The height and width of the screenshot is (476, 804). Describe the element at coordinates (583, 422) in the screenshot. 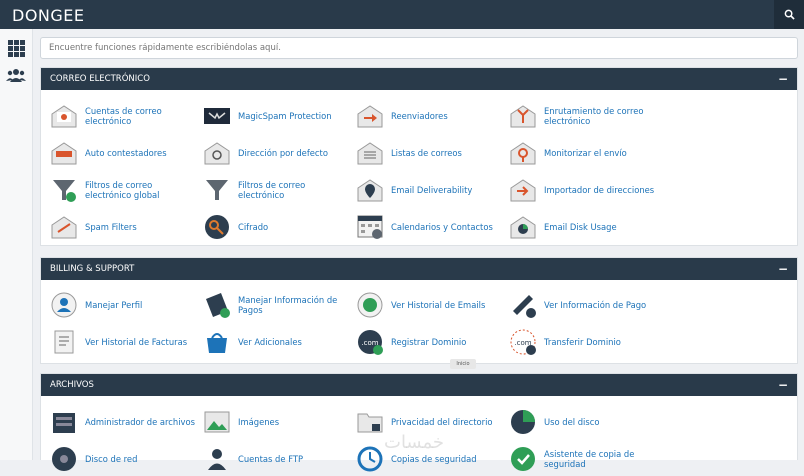

I see `item-disk-usage: Uso del disco` at that location.